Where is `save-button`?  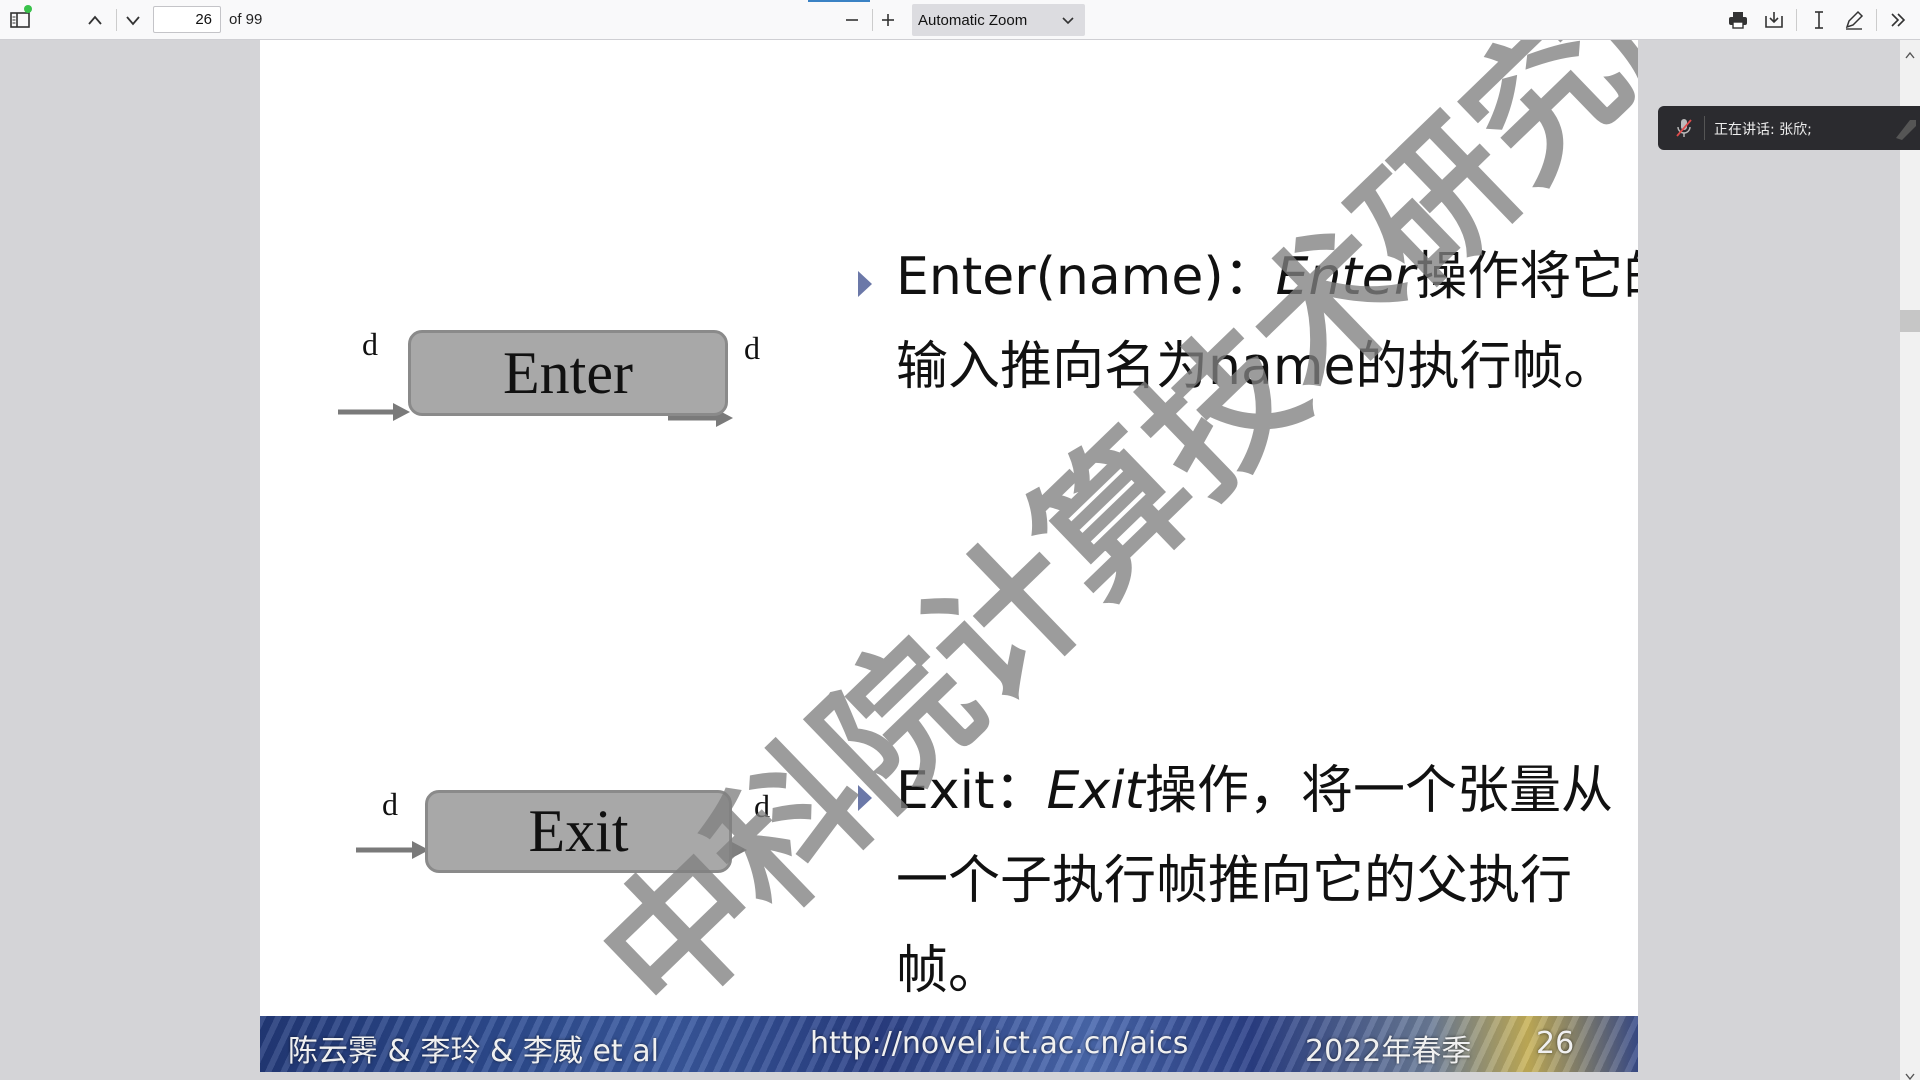
save-button is located at coordinates (1774, 20).